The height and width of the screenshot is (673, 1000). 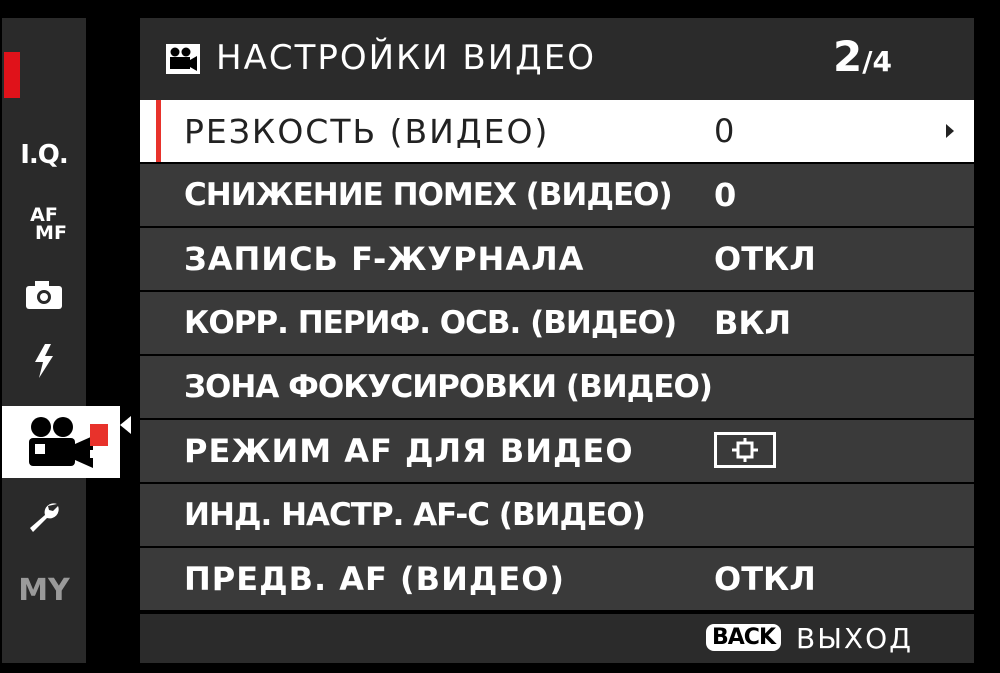 What do you see at coordinates (745, 450) in the screenshot?
I see `af-area-icon` at bounding box center [745, 450].